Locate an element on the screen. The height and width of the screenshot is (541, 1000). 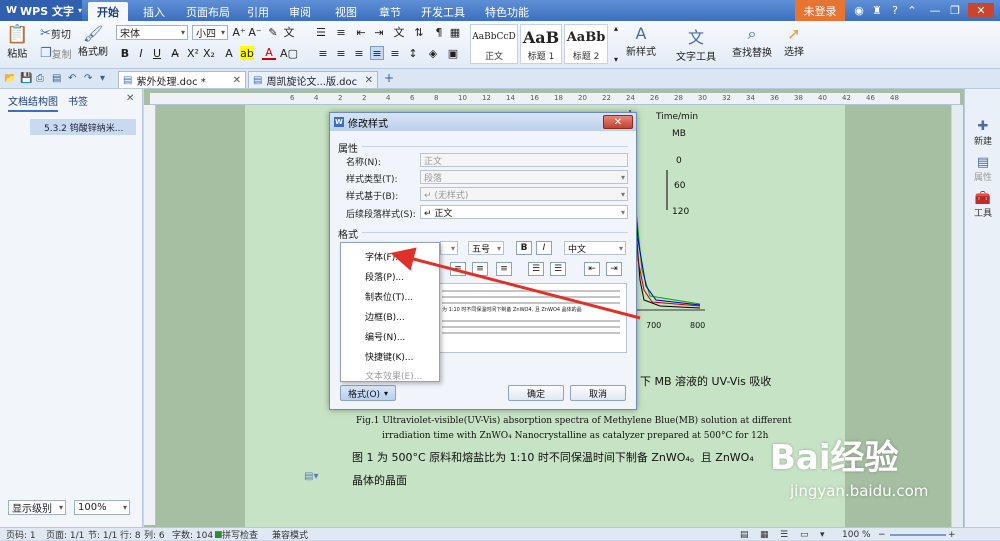
indent-icon: ⇥ is located at coordinates (614, 269).